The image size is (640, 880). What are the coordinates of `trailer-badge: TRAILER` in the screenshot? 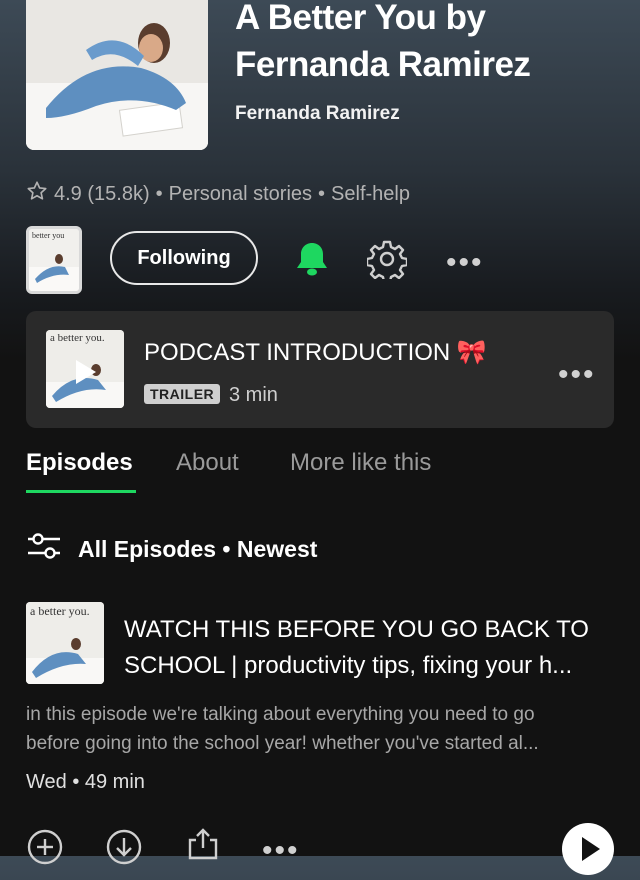 It's located at (182, 394).